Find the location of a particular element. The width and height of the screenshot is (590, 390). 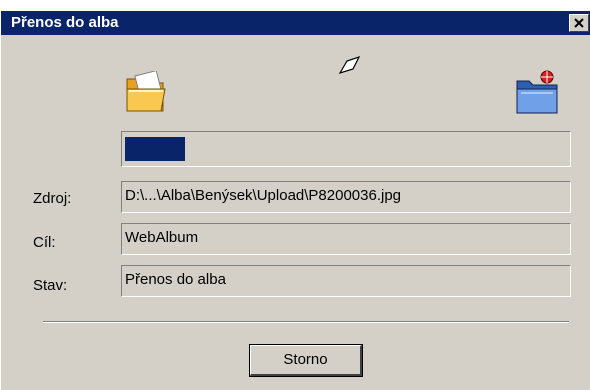

target-field: WebAlbum is located at coordinates (346, 239).